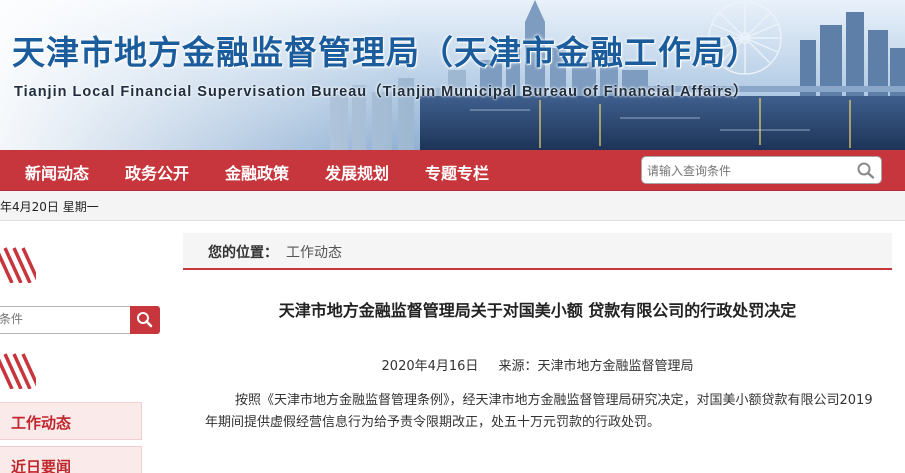  Describe the element at coordinates (243, 253) in the screenshot. I see `breadcrumb-prefix: 您的位置：` at that location.